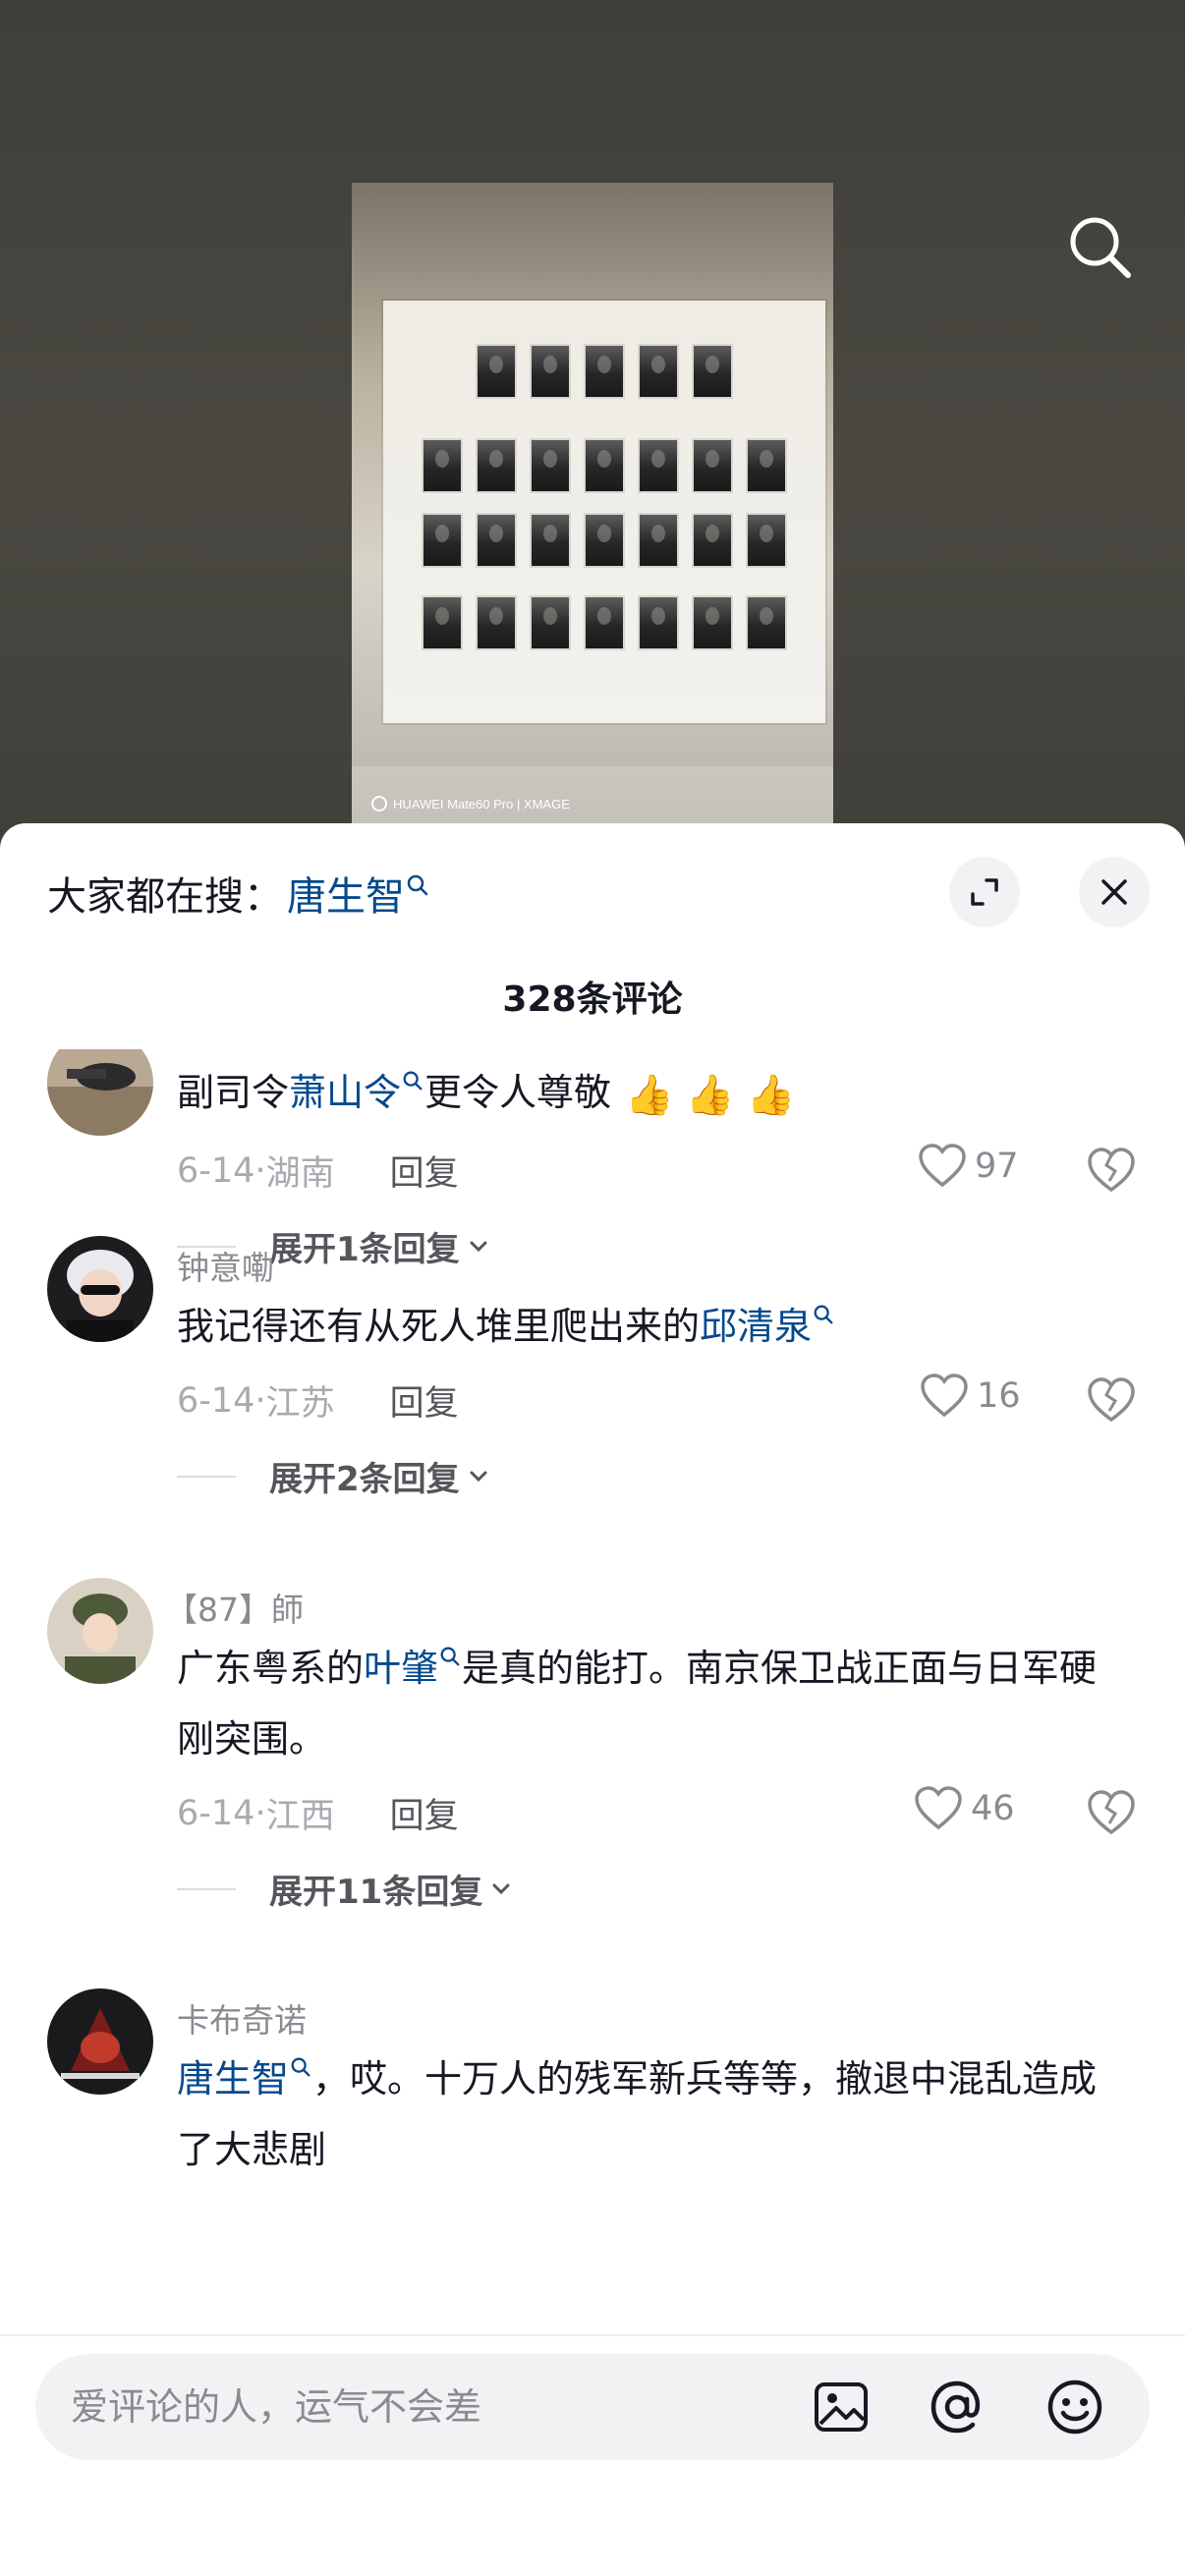  What do you see at coordinates (997, 1166) in the screenshot?
I see `like-count: 97` at bounding box center [997, 1166].